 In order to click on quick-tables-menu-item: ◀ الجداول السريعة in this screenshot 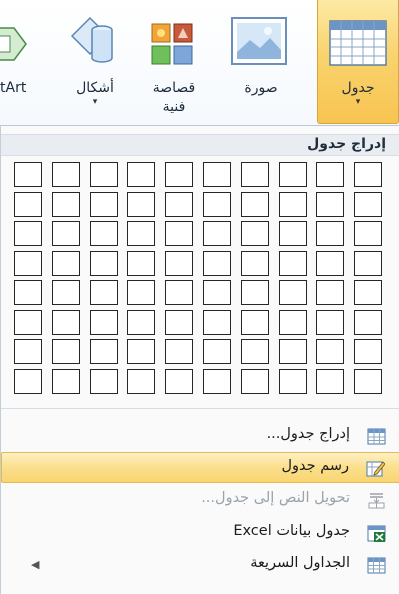, I will do `click(200, 565)`.